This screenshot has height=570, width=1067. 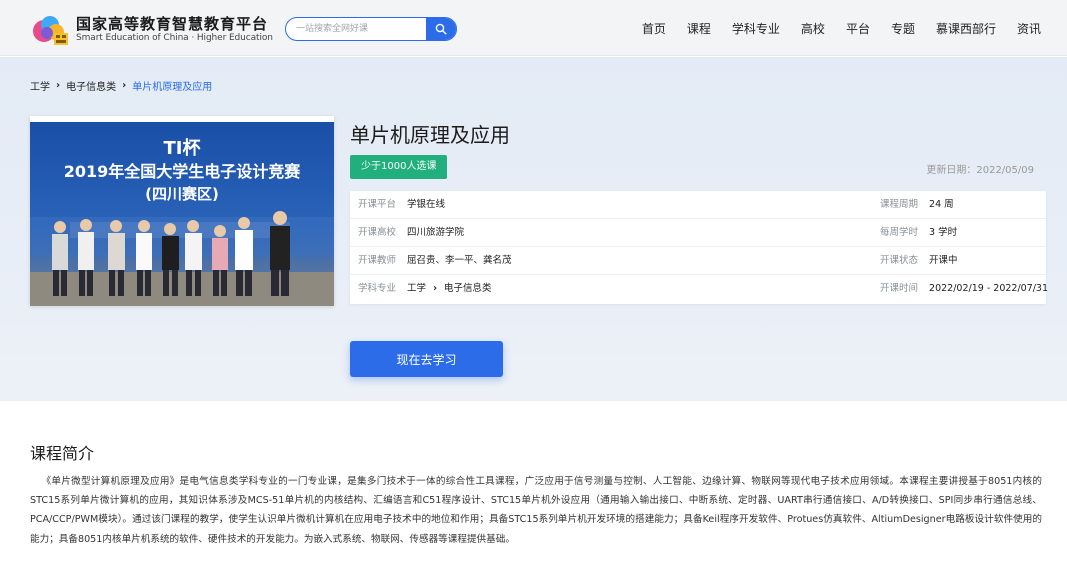 I want to click on weekly-hours-label: 每周学时, so click(x=899, y=232).